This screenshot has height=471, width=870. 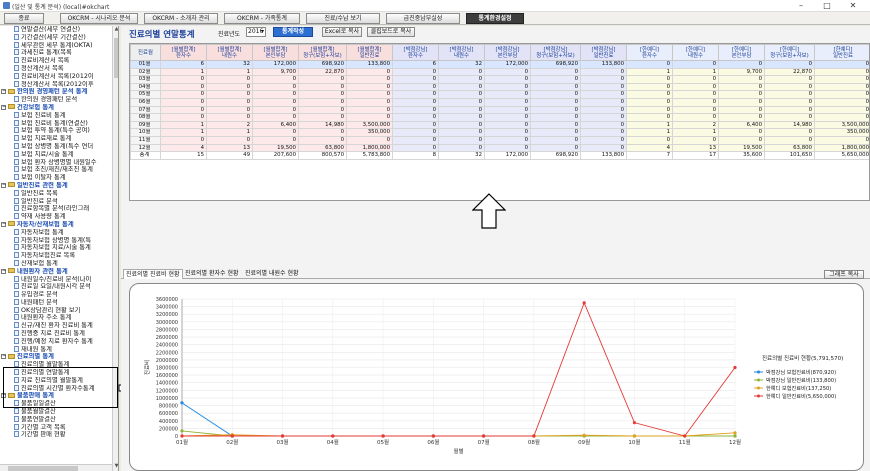 I want to click on table-row: 07월 0 0 0 0 0 0 0 0 0 0 0 0 0 0 0, so click(x=499, y=110).